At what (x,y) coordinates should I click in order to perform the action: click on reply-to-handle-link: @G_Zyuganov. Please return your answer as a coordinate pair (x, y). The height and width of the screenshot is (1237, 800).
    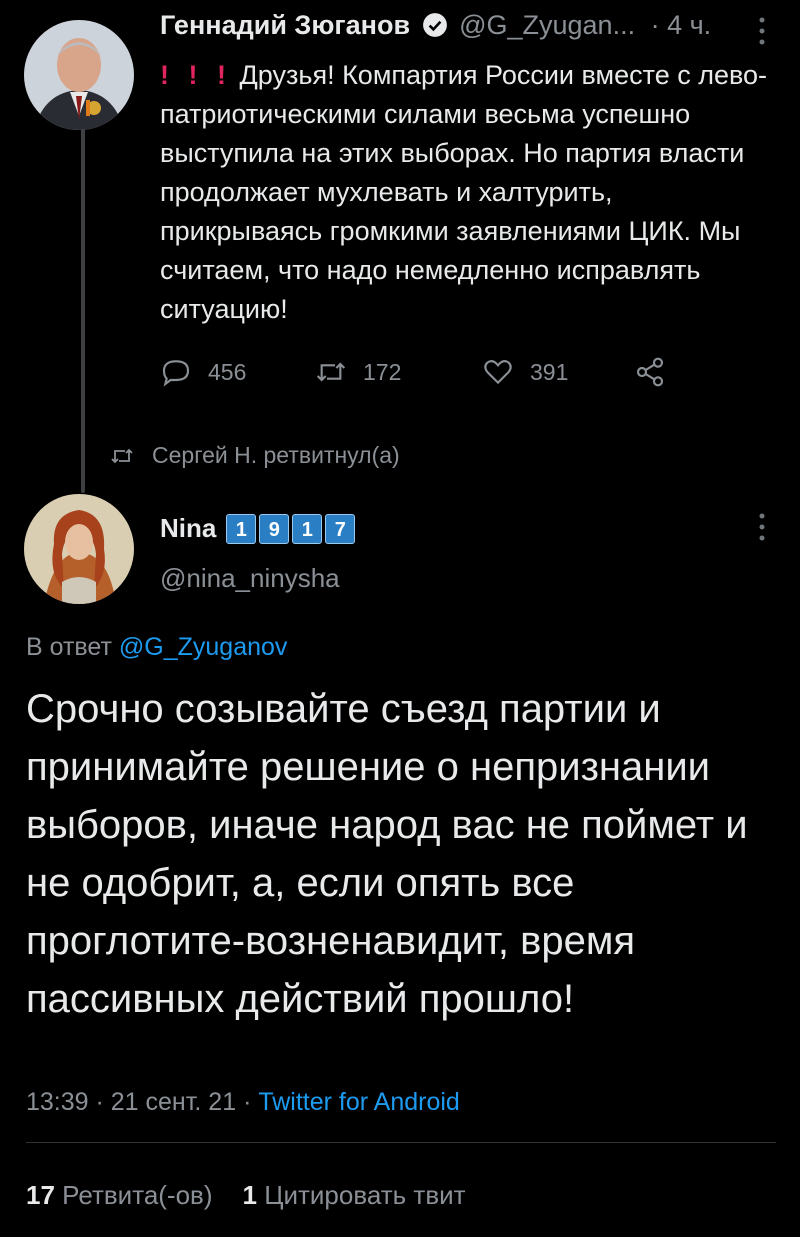
    Looking at the image, I should click on (203, 647).